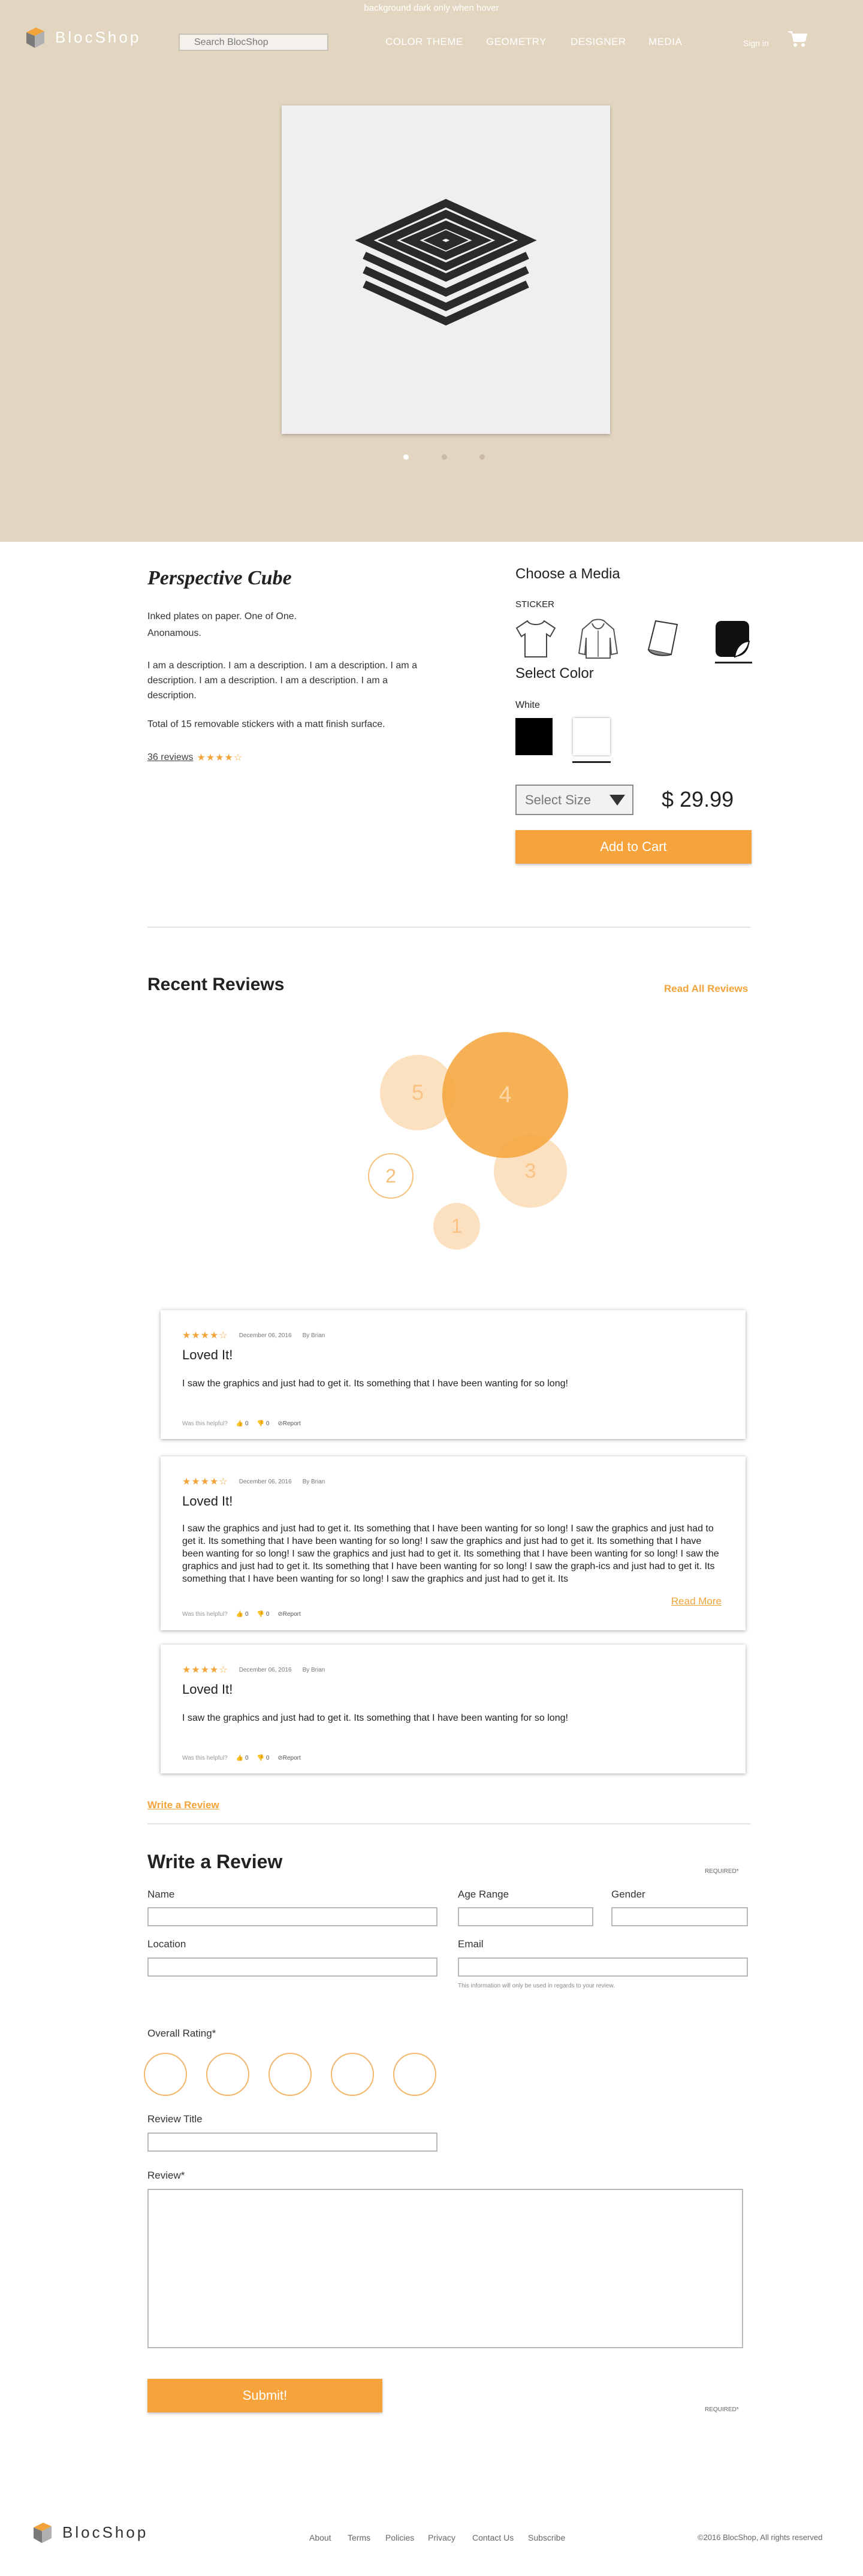 The image size is (863, 2576). Describe the element at coordinates (756, 43) in the screenshot. I see `signin-link: Sign in` at that location.